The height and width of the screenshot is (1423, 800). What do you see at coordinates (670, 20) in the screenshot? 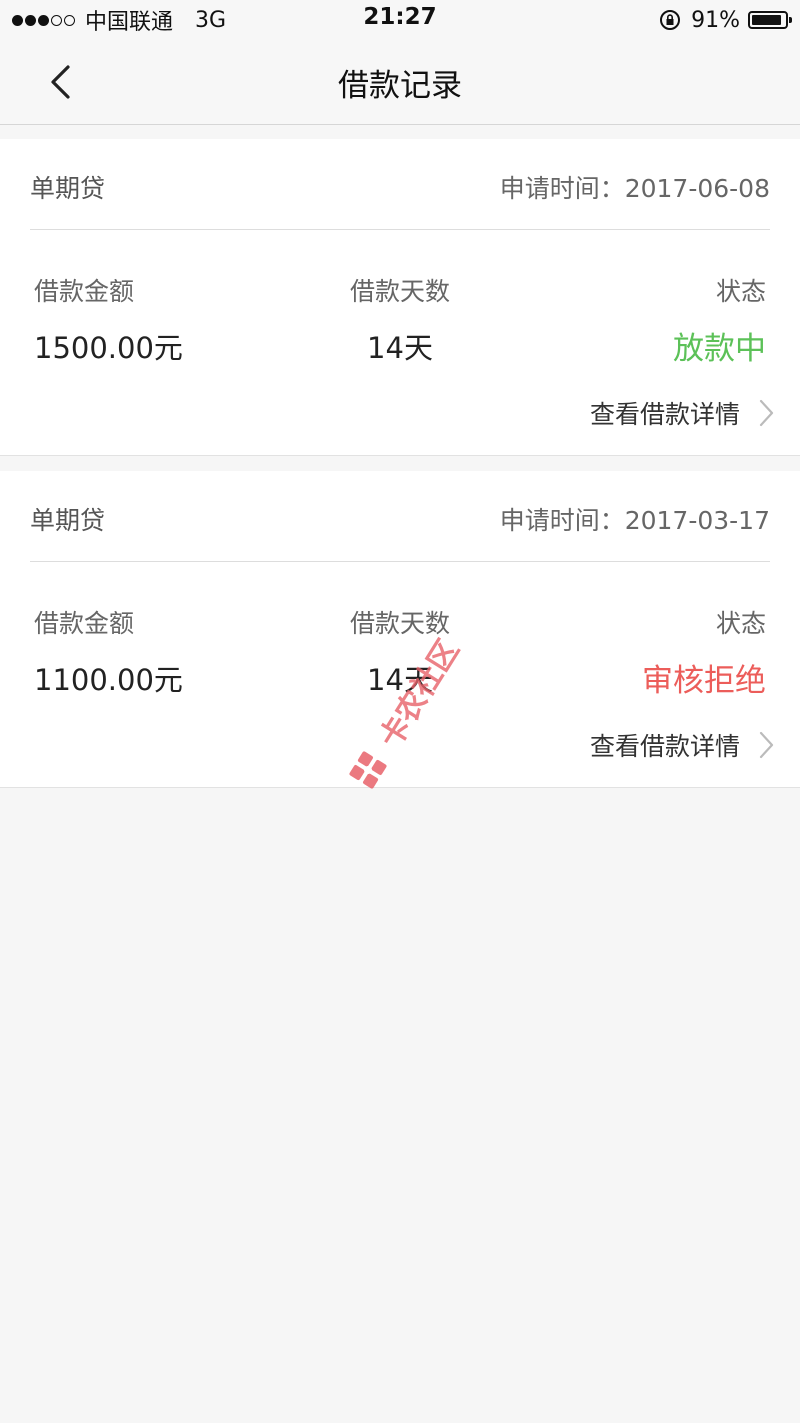
I see `rotation-lock-icon` at bounding box center [670, 20].